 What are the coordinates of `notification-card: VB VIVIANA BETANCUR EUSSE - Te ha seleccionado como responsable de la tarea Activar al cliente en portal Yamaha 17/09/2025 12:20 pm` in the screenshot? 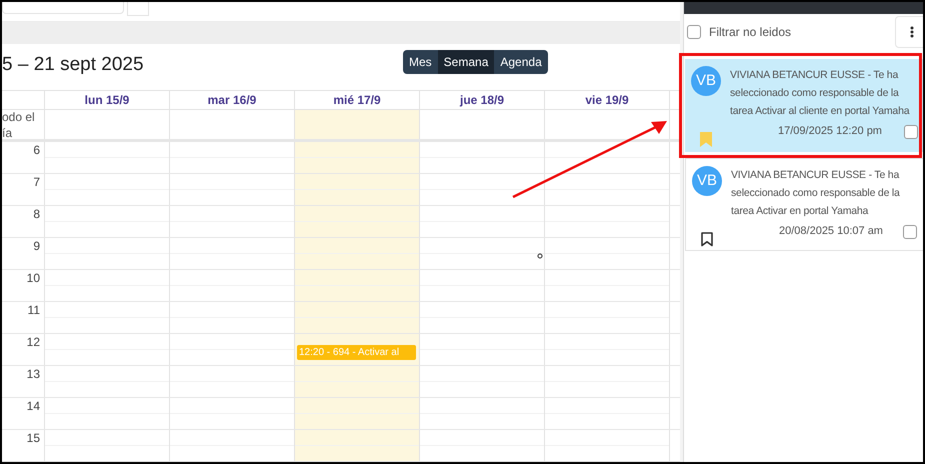 It's located at (804, 105).